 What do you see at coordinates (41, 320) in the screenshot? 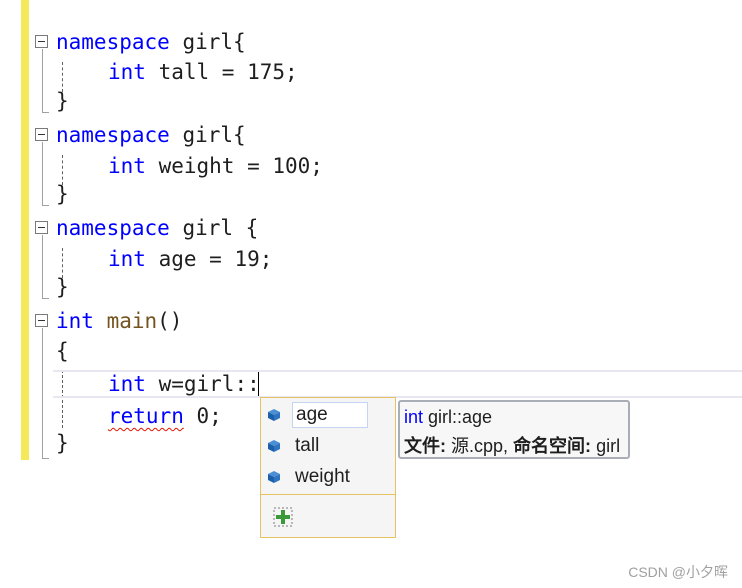
I see `collapse-main-button` at bounding box center [41, 320].